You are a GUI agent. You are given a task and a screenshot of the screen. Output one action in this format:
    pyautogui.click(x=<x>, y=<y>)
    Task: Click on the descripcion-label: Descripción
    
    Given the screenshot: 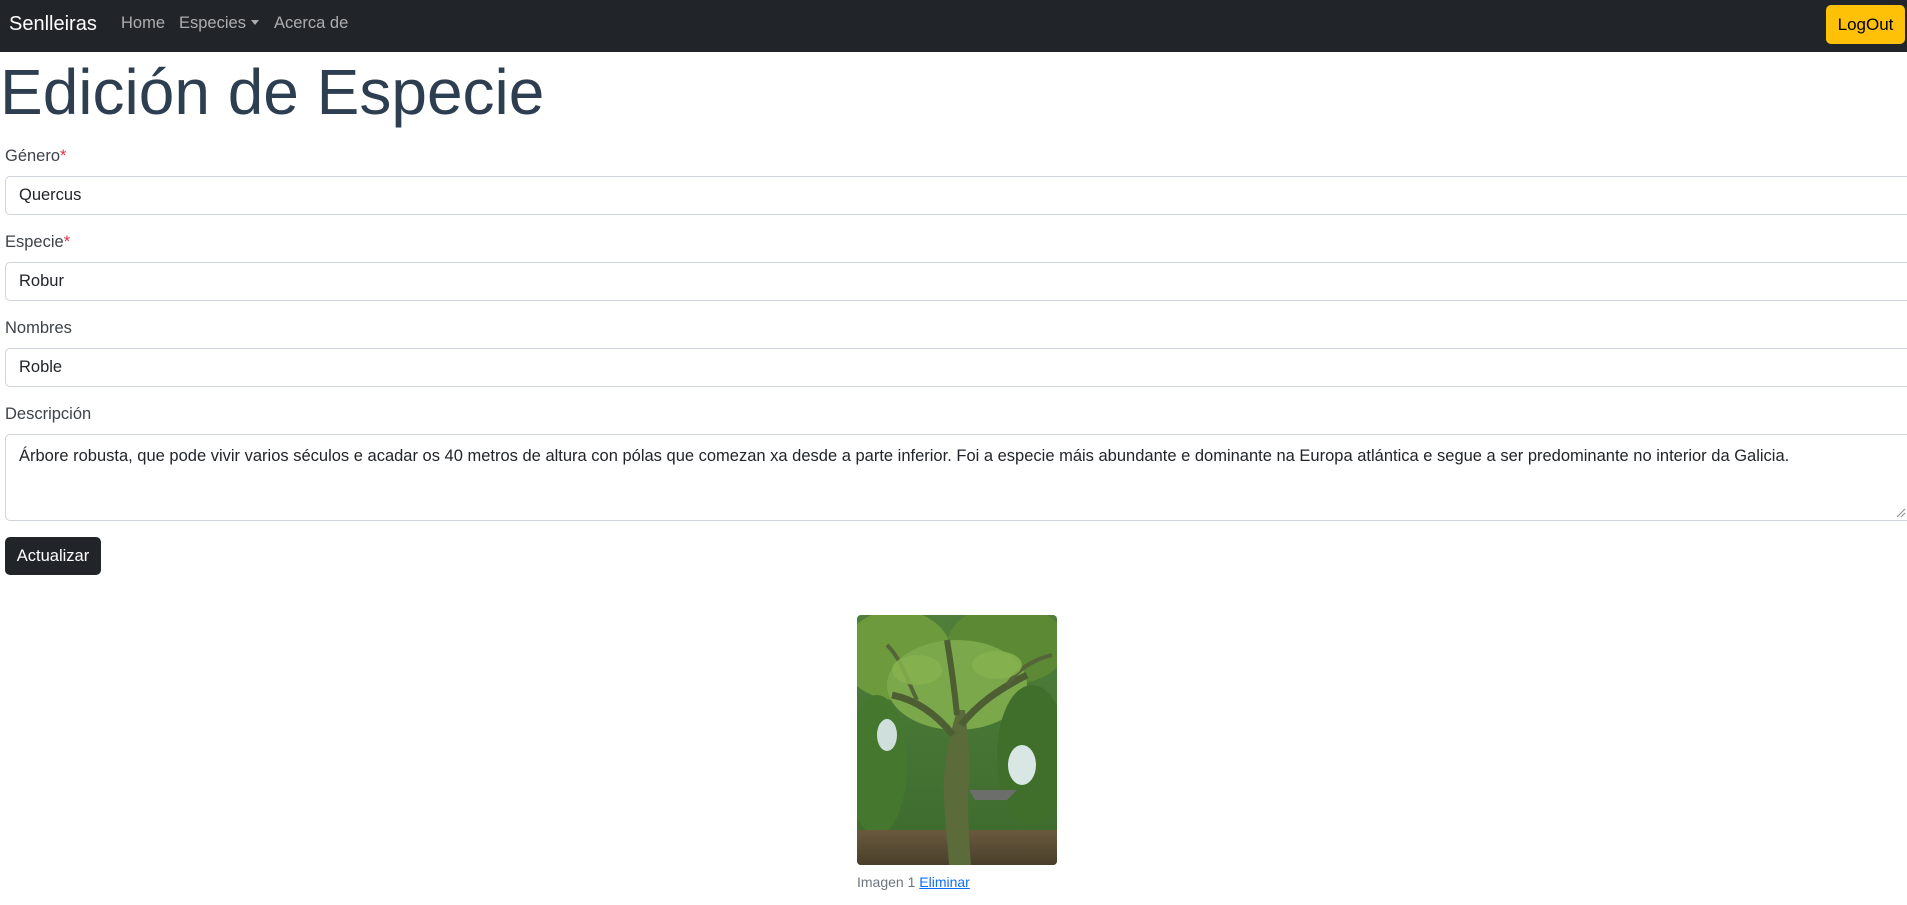 What is the action you would take?
    pyautogui.click(x=48, y=414)
    